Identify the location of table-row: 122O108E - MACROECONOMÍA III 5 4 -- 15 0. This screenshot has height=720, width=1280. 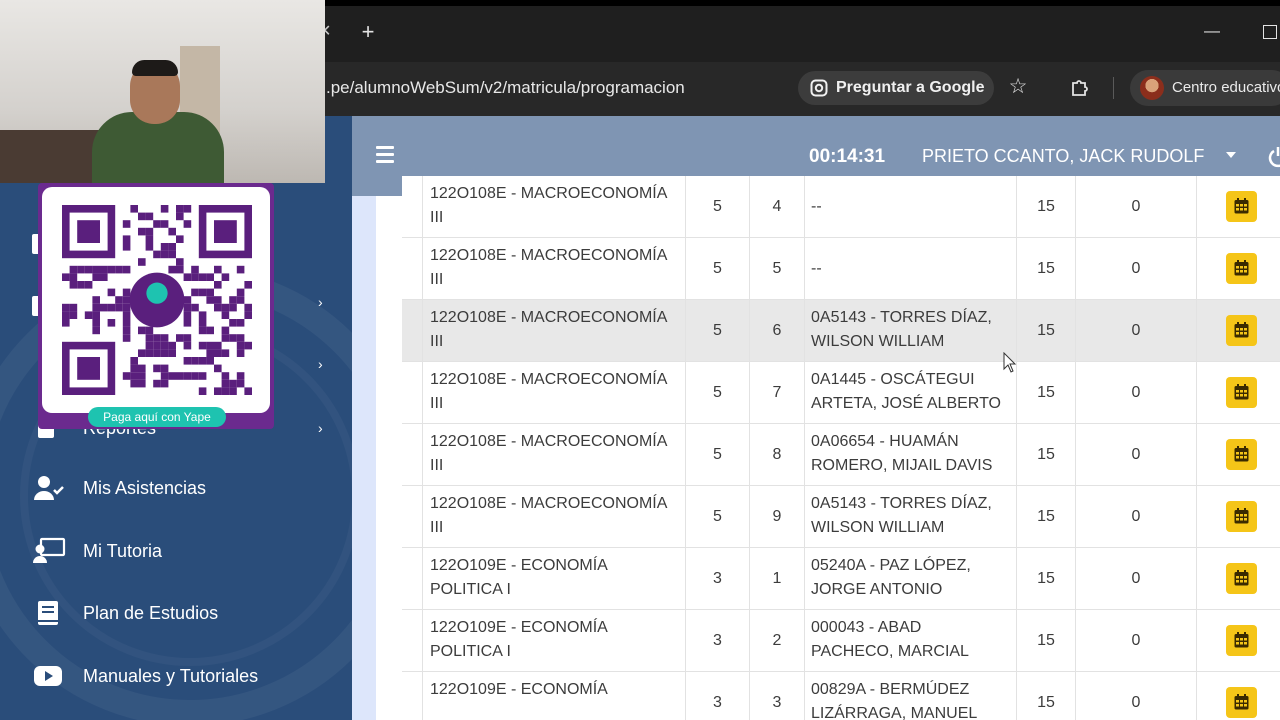
(841, 207).